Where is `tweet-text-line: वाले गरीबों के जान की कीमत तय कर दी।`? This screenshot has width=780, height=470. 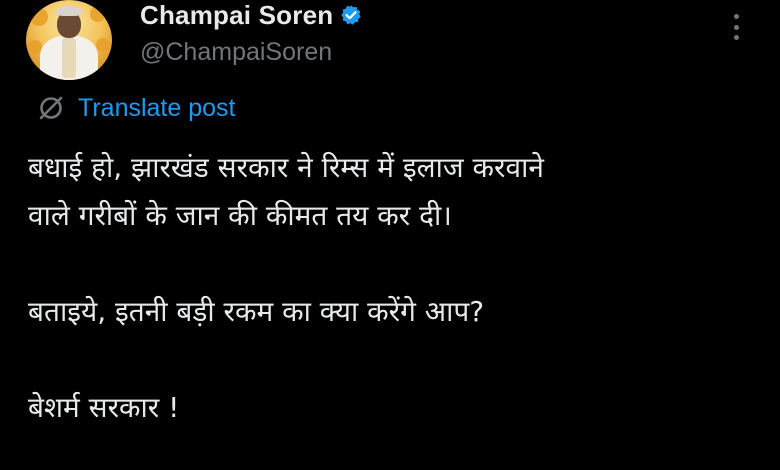 tweet-text-line: वाले गरीबों के जान की कीमत तय कर दी। is located at coordinates (240, 215).